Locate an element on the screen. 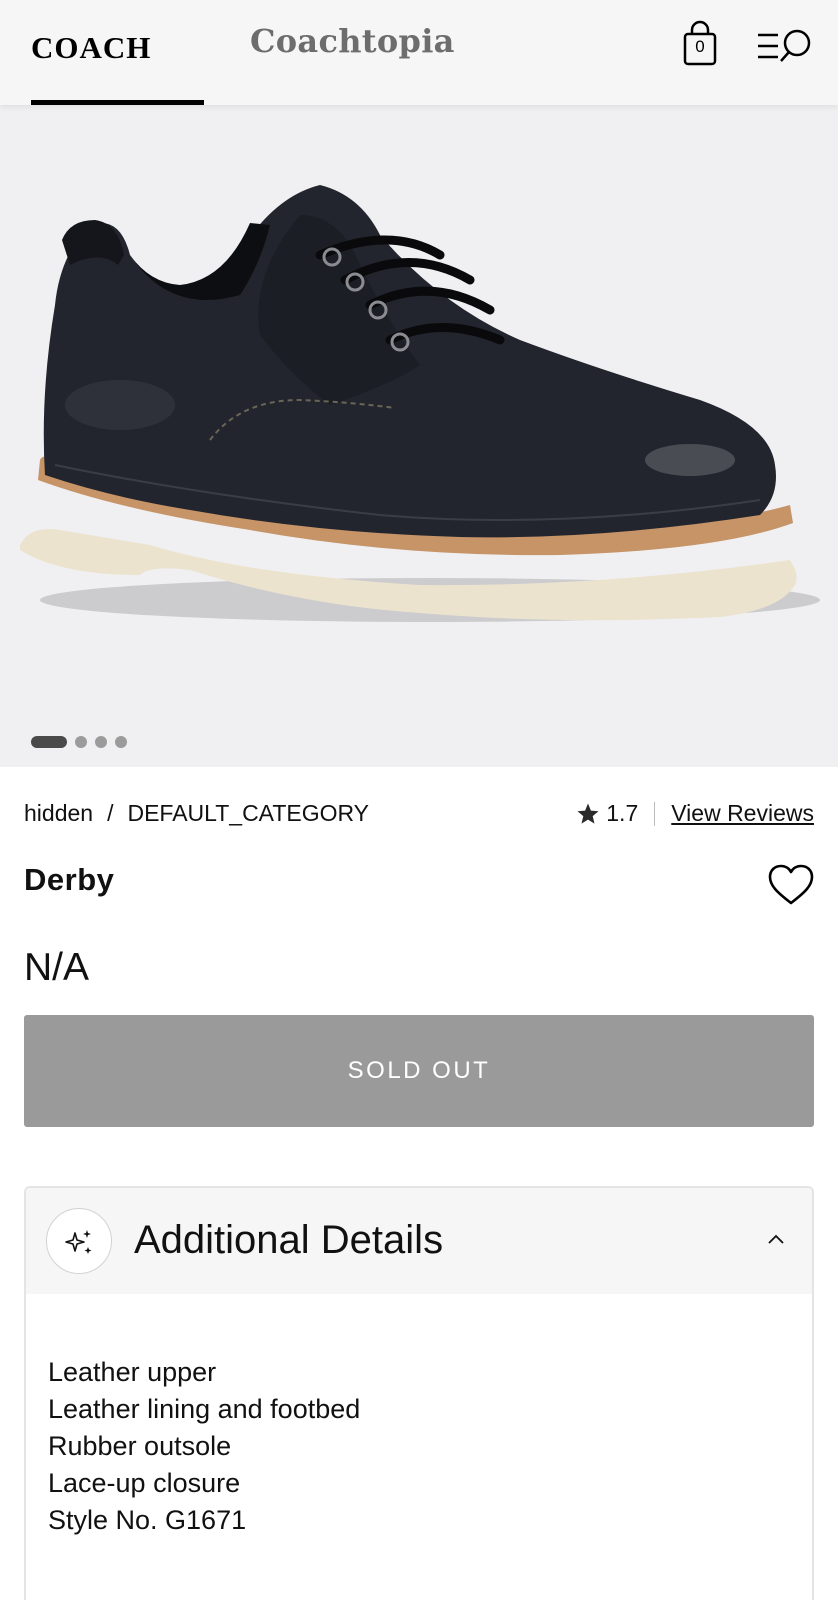  shopping-bag-button: 0 is located at coordinates (700, 44).